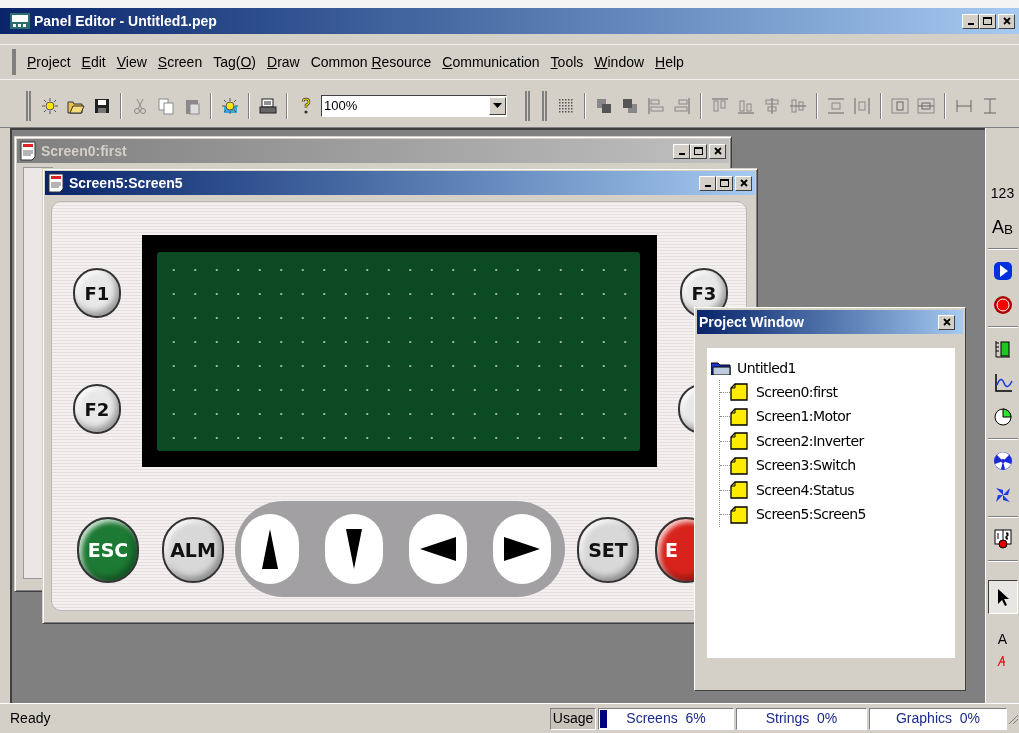 Image resolution: width=1019 pixels, height=733 pixels. I want to click on resize-grip-icon, so click(1013, 718).